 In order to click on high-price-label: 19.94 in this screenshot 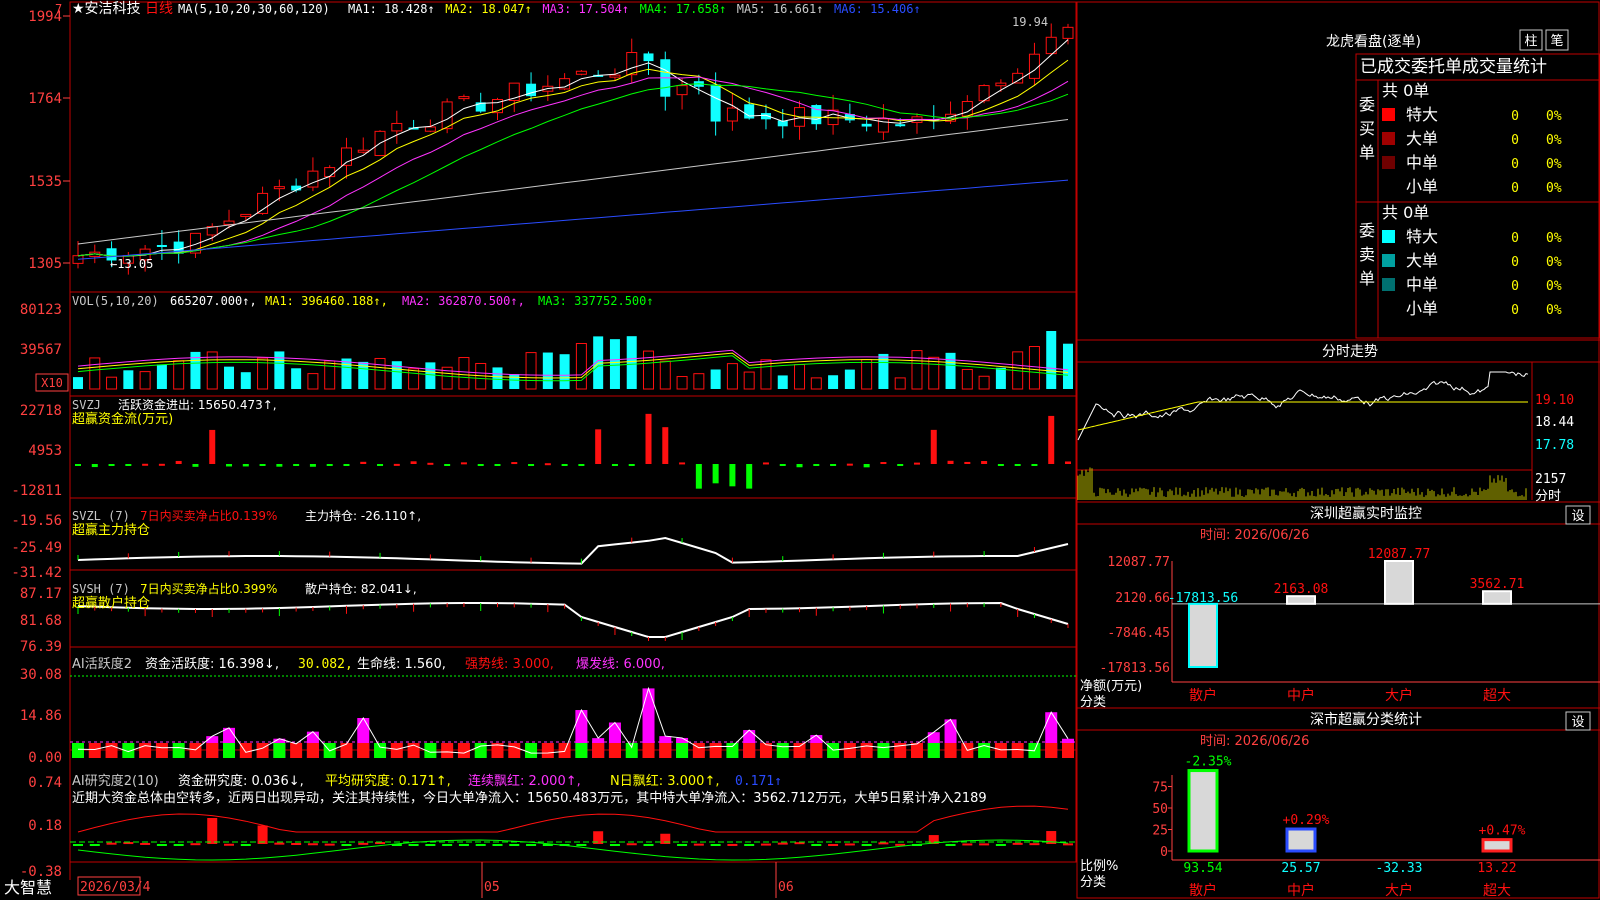, I will do `click(1030, 22)`.